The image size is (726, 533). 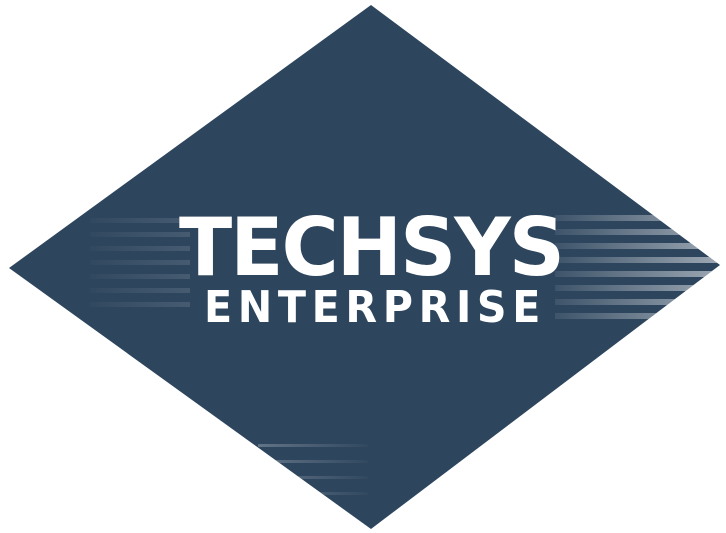 I want to click on logo-subtitle: ENTERPRISE, so click(x=375, y=307).